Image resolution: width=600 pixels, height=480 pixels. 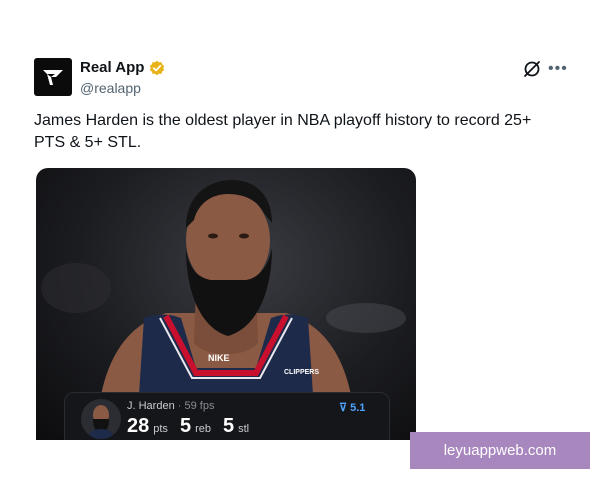 What do you see at coordinates (196, 406) in the screenshot?
I see `stat-fps: · 59 fps` at bounding box center [196, 406].